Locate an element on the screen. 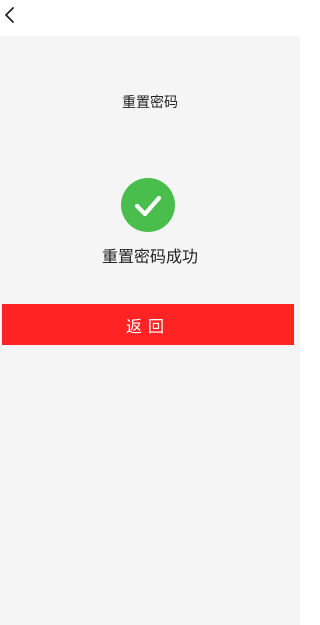  back-button is located at coordinates (11, 15).